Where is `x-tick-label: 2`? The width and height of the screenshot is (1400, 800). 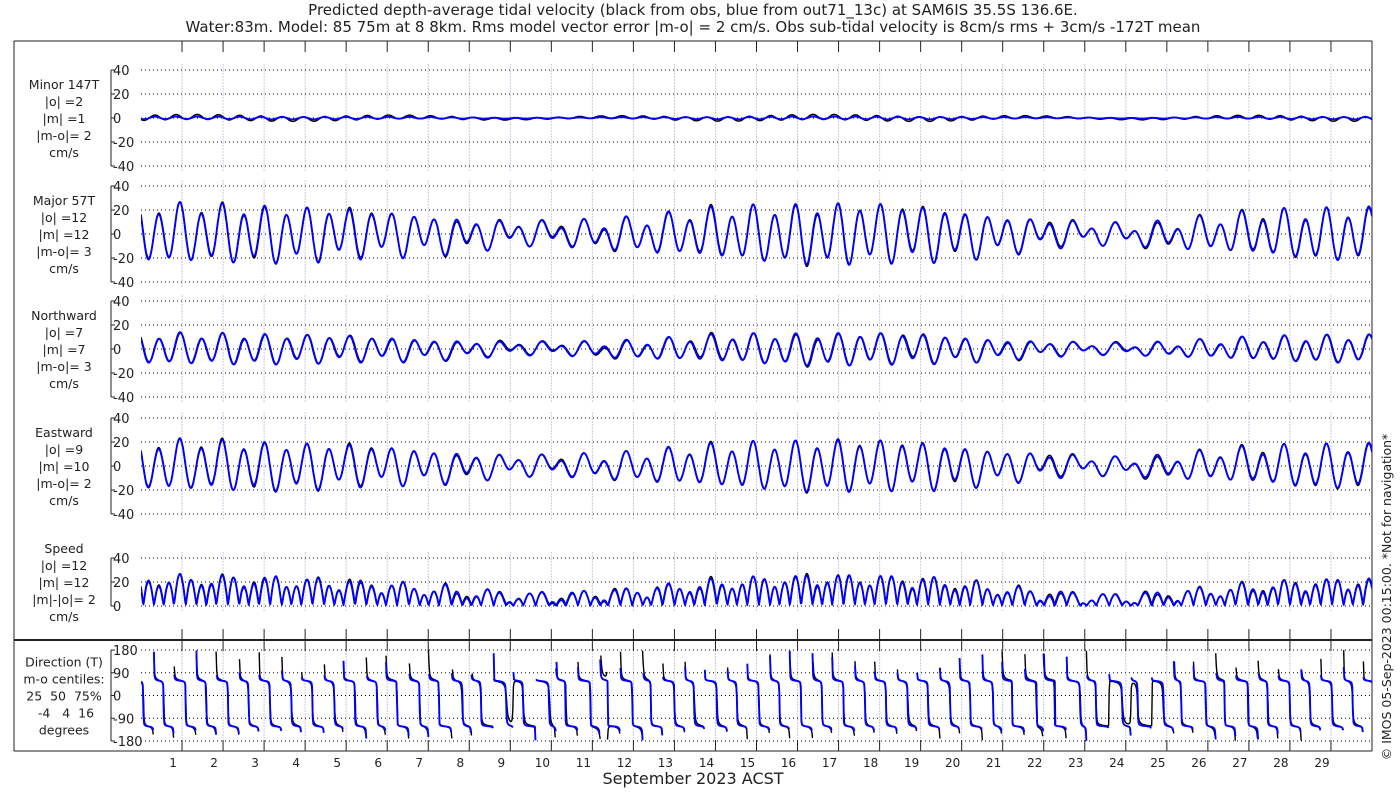 x-tick-label: 2 is located at coordinates (214, 763).